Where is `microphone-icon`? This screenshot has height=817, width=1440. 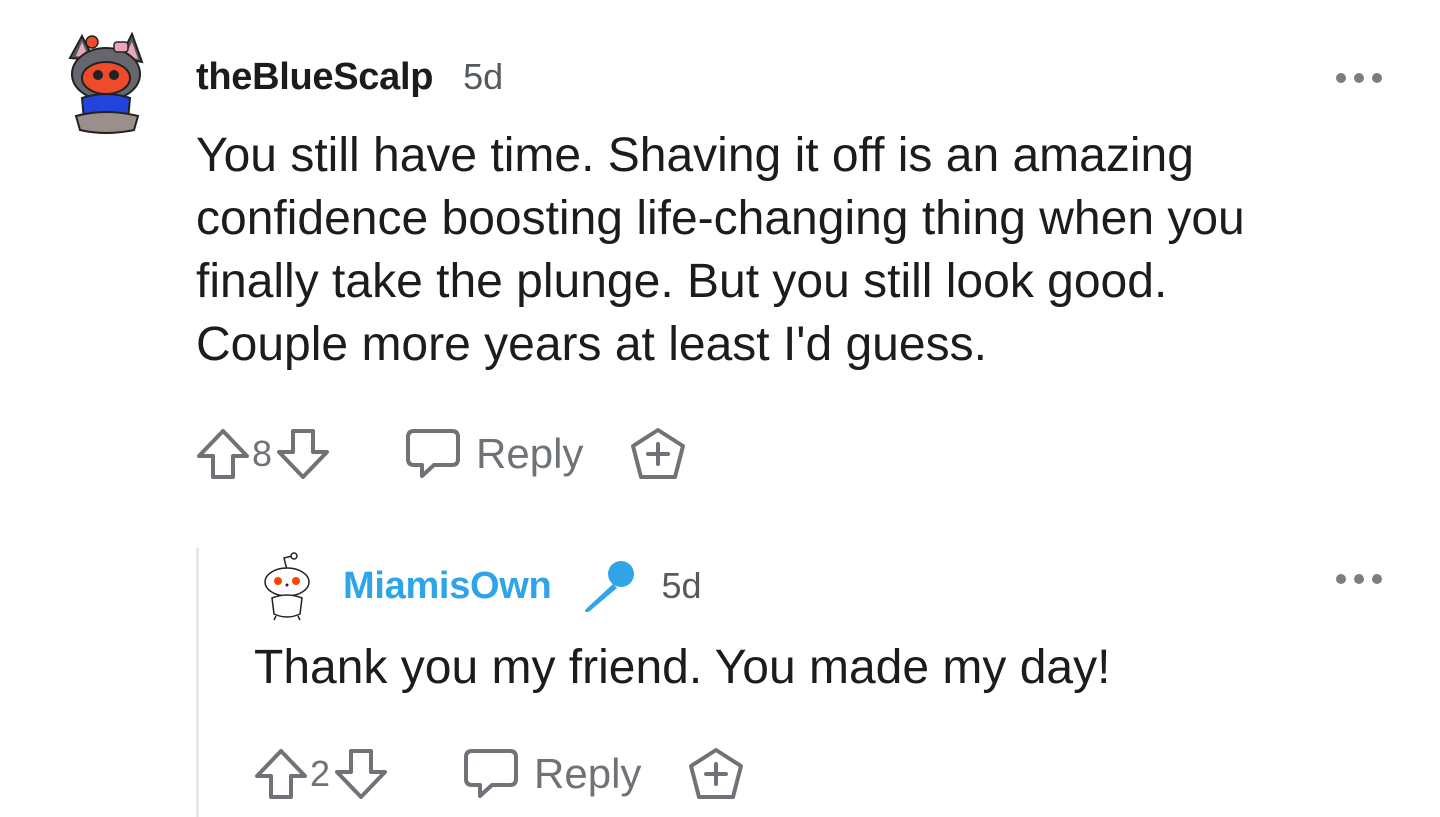 microphone-icon is located at coordinates (610, 586).